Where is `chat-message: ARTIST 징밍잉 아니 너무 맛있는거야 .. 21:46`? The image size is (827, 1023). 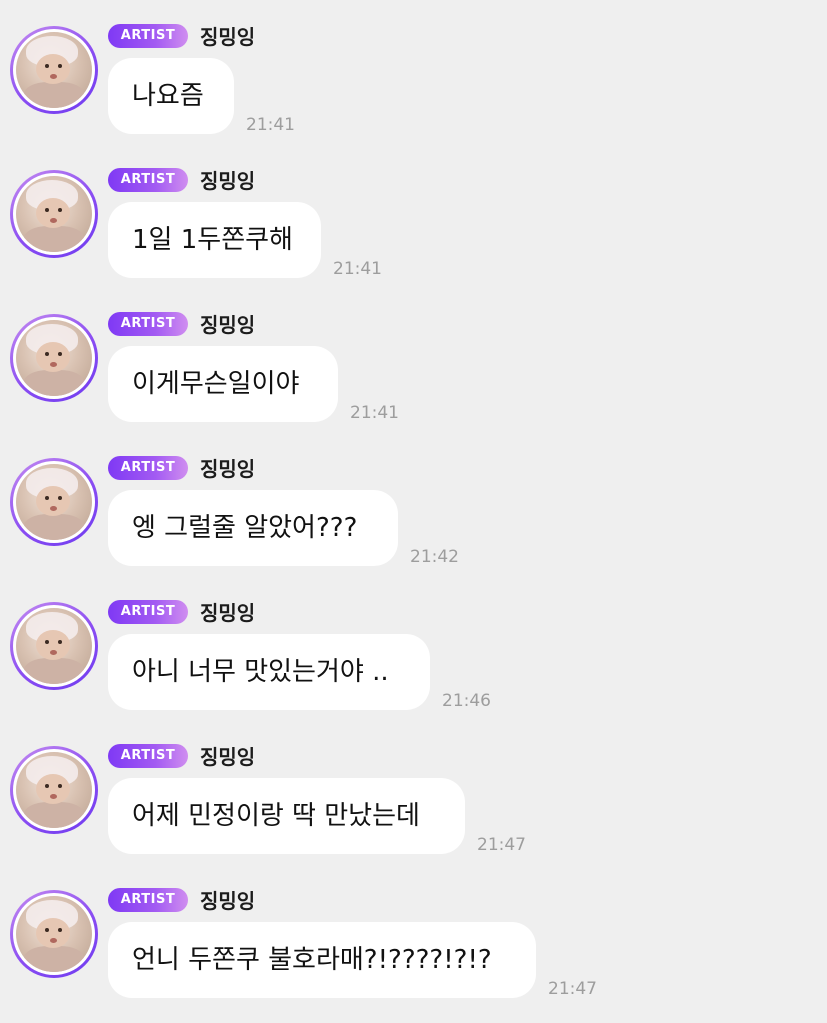
chat-message: ARTIST 징밍잉 아니 너무 맛있는거야 .. 21:46 is located at coordinates (413, 648).